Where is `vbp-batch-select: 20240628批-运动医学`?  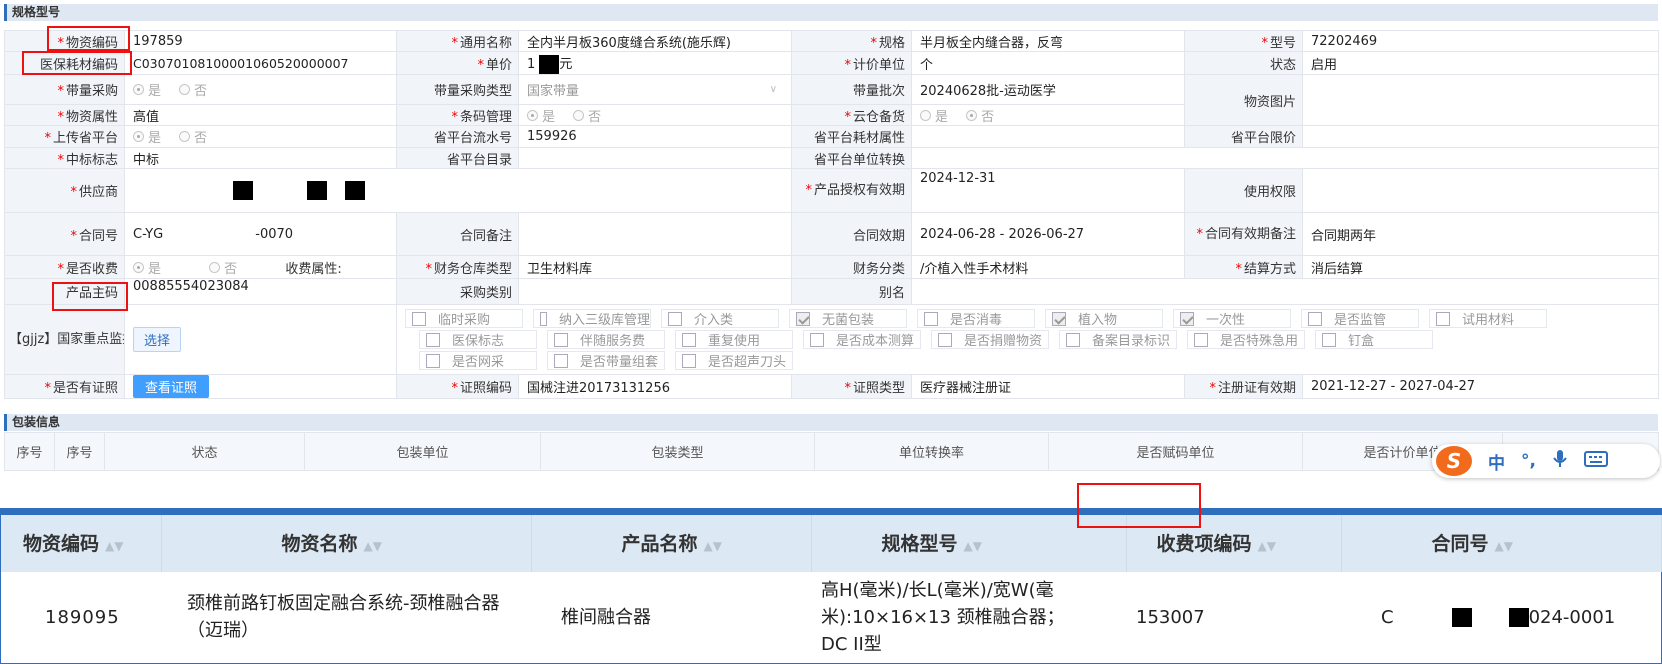 vbp-batch-select: 20240628批-运动医学 is located at coordinates (1048, 89).